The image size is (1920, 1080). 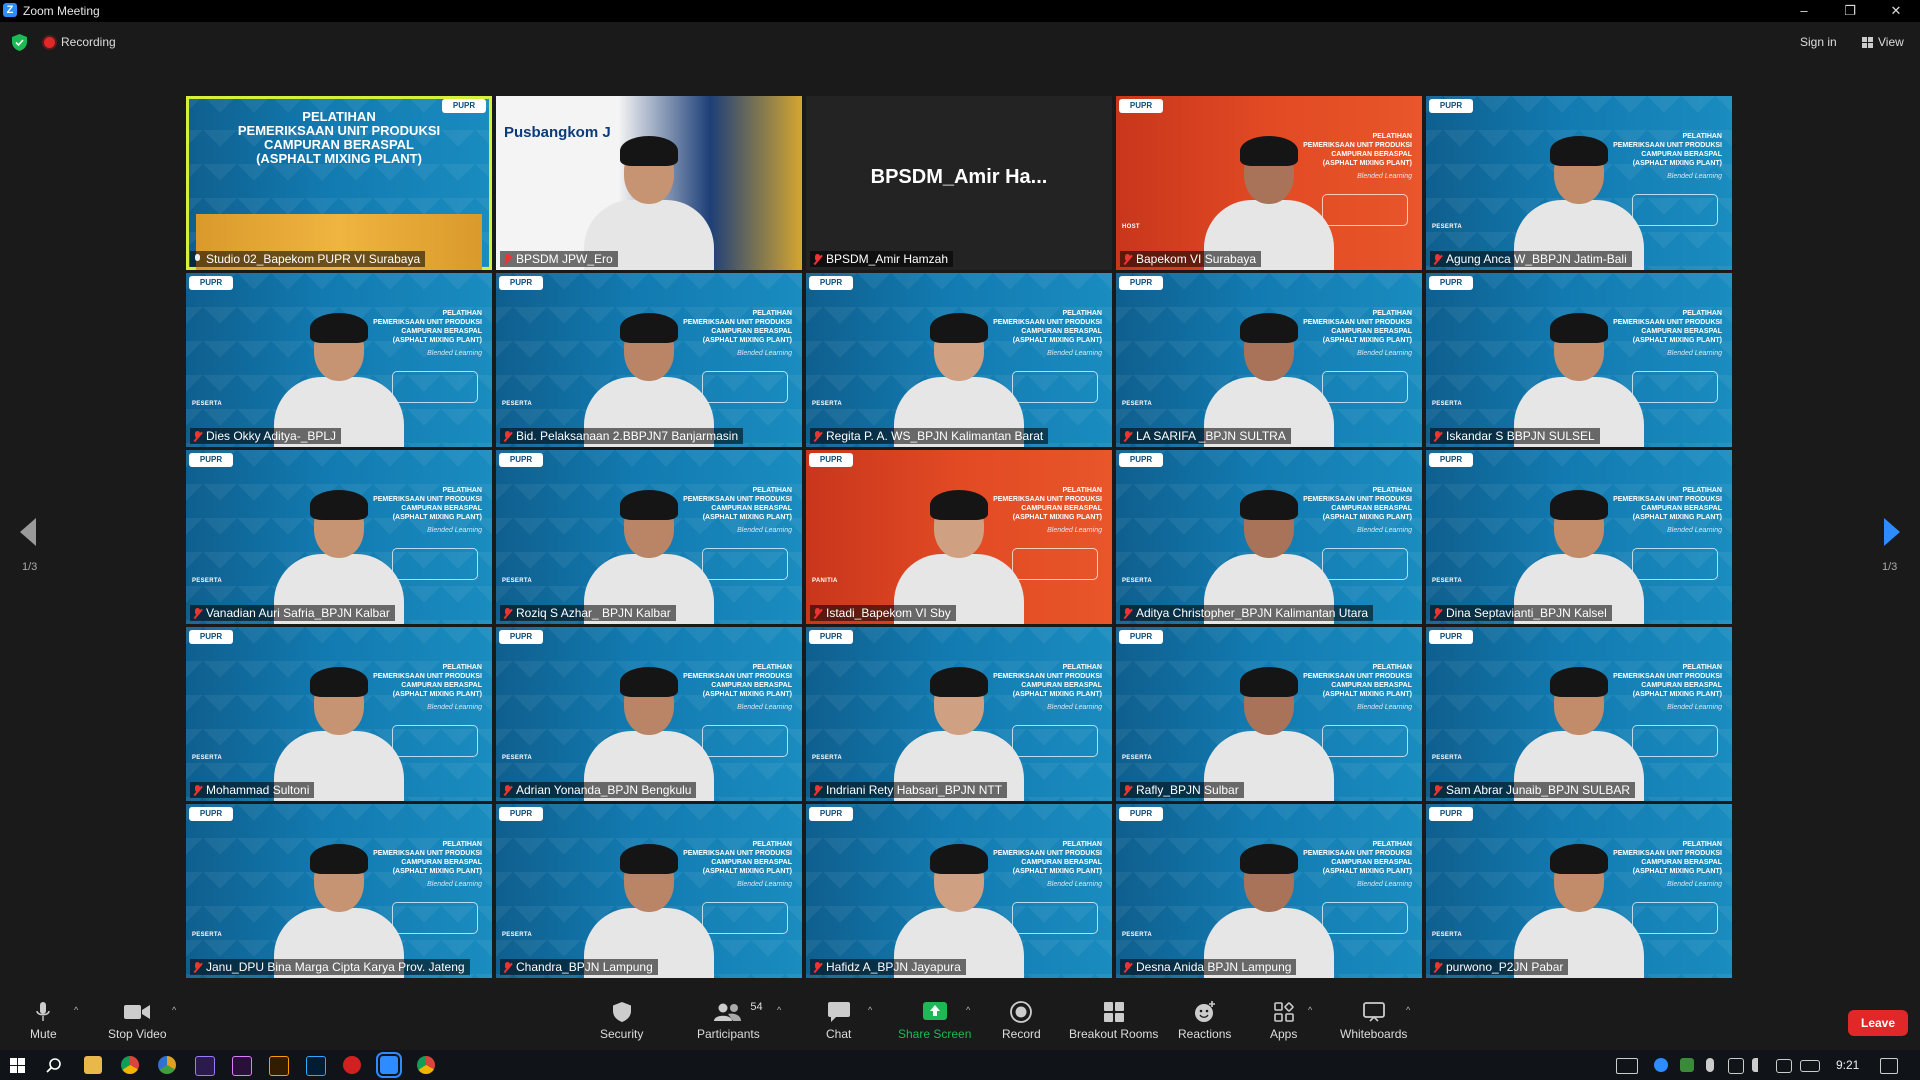 I want to click on security-shield-icon, so click(x=621, y=1012).